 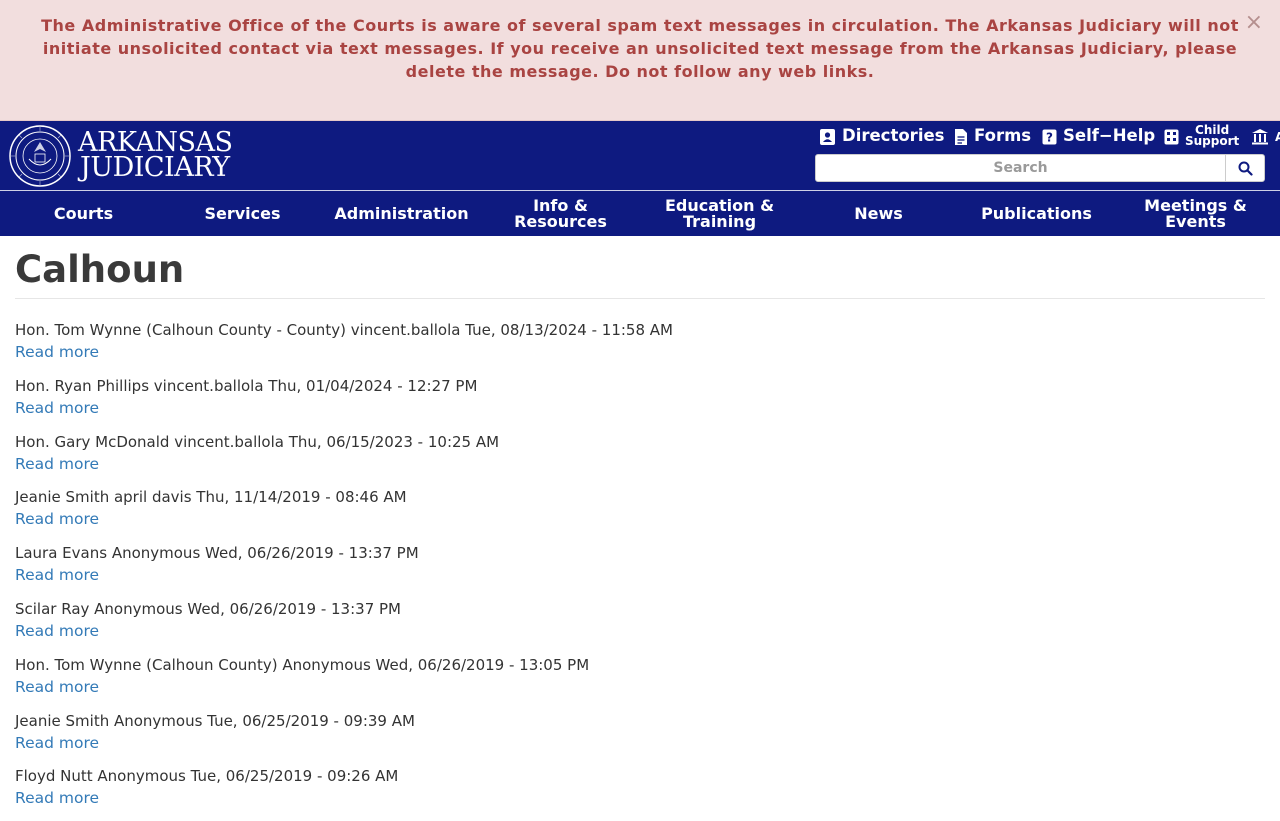 I want to click on nav-item-courts: Courts, so click(x=83, y=213).